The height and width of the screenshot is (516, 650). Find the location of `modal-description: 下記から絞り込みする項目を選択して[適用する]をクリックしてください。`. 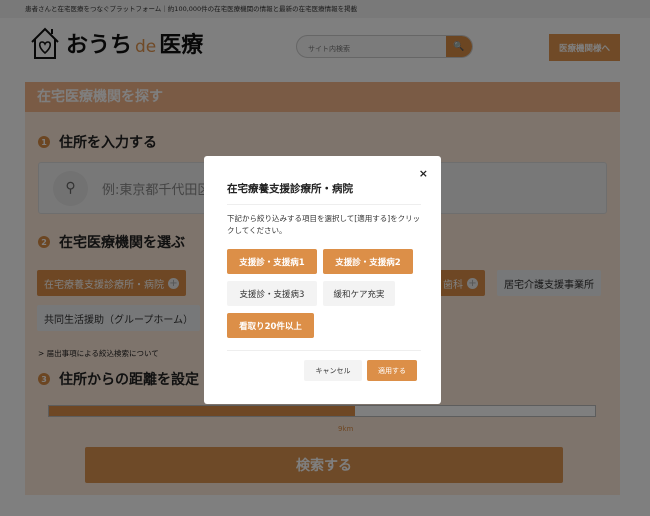

modal-description: 下記から絞り込みする項目を選択して[適用する]をクリックしてください。 is located at coordinates (324, 224).